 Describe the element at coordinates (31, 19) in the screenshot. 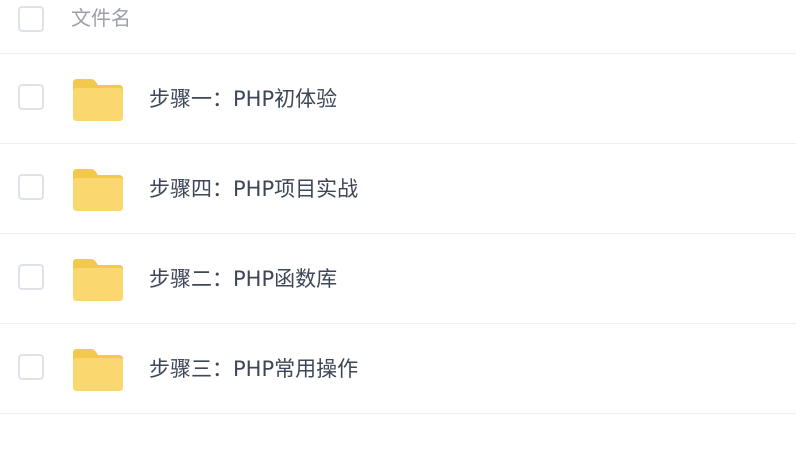

I see `select-all-checkbox` at that location.